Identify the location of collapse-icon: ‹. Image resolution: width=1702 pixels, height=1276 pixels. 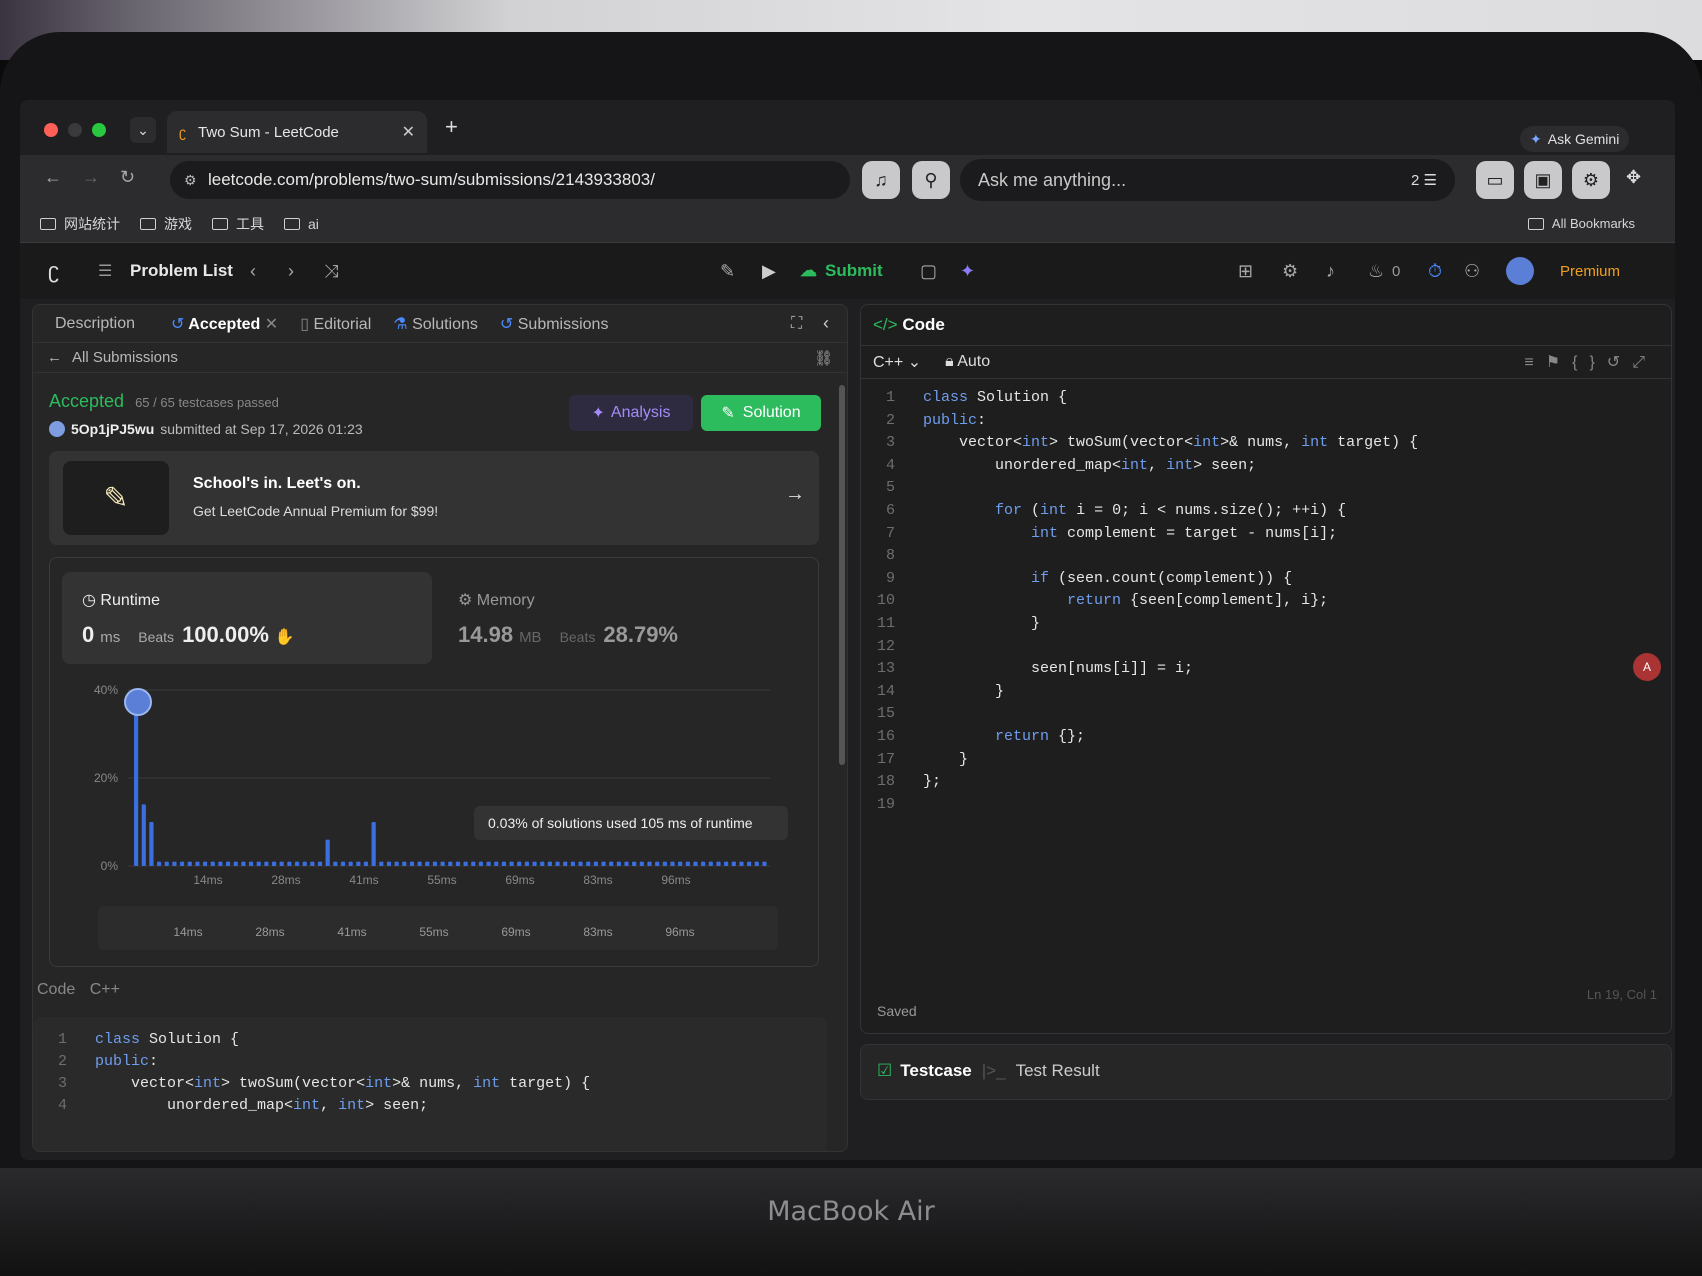
(826, 323).